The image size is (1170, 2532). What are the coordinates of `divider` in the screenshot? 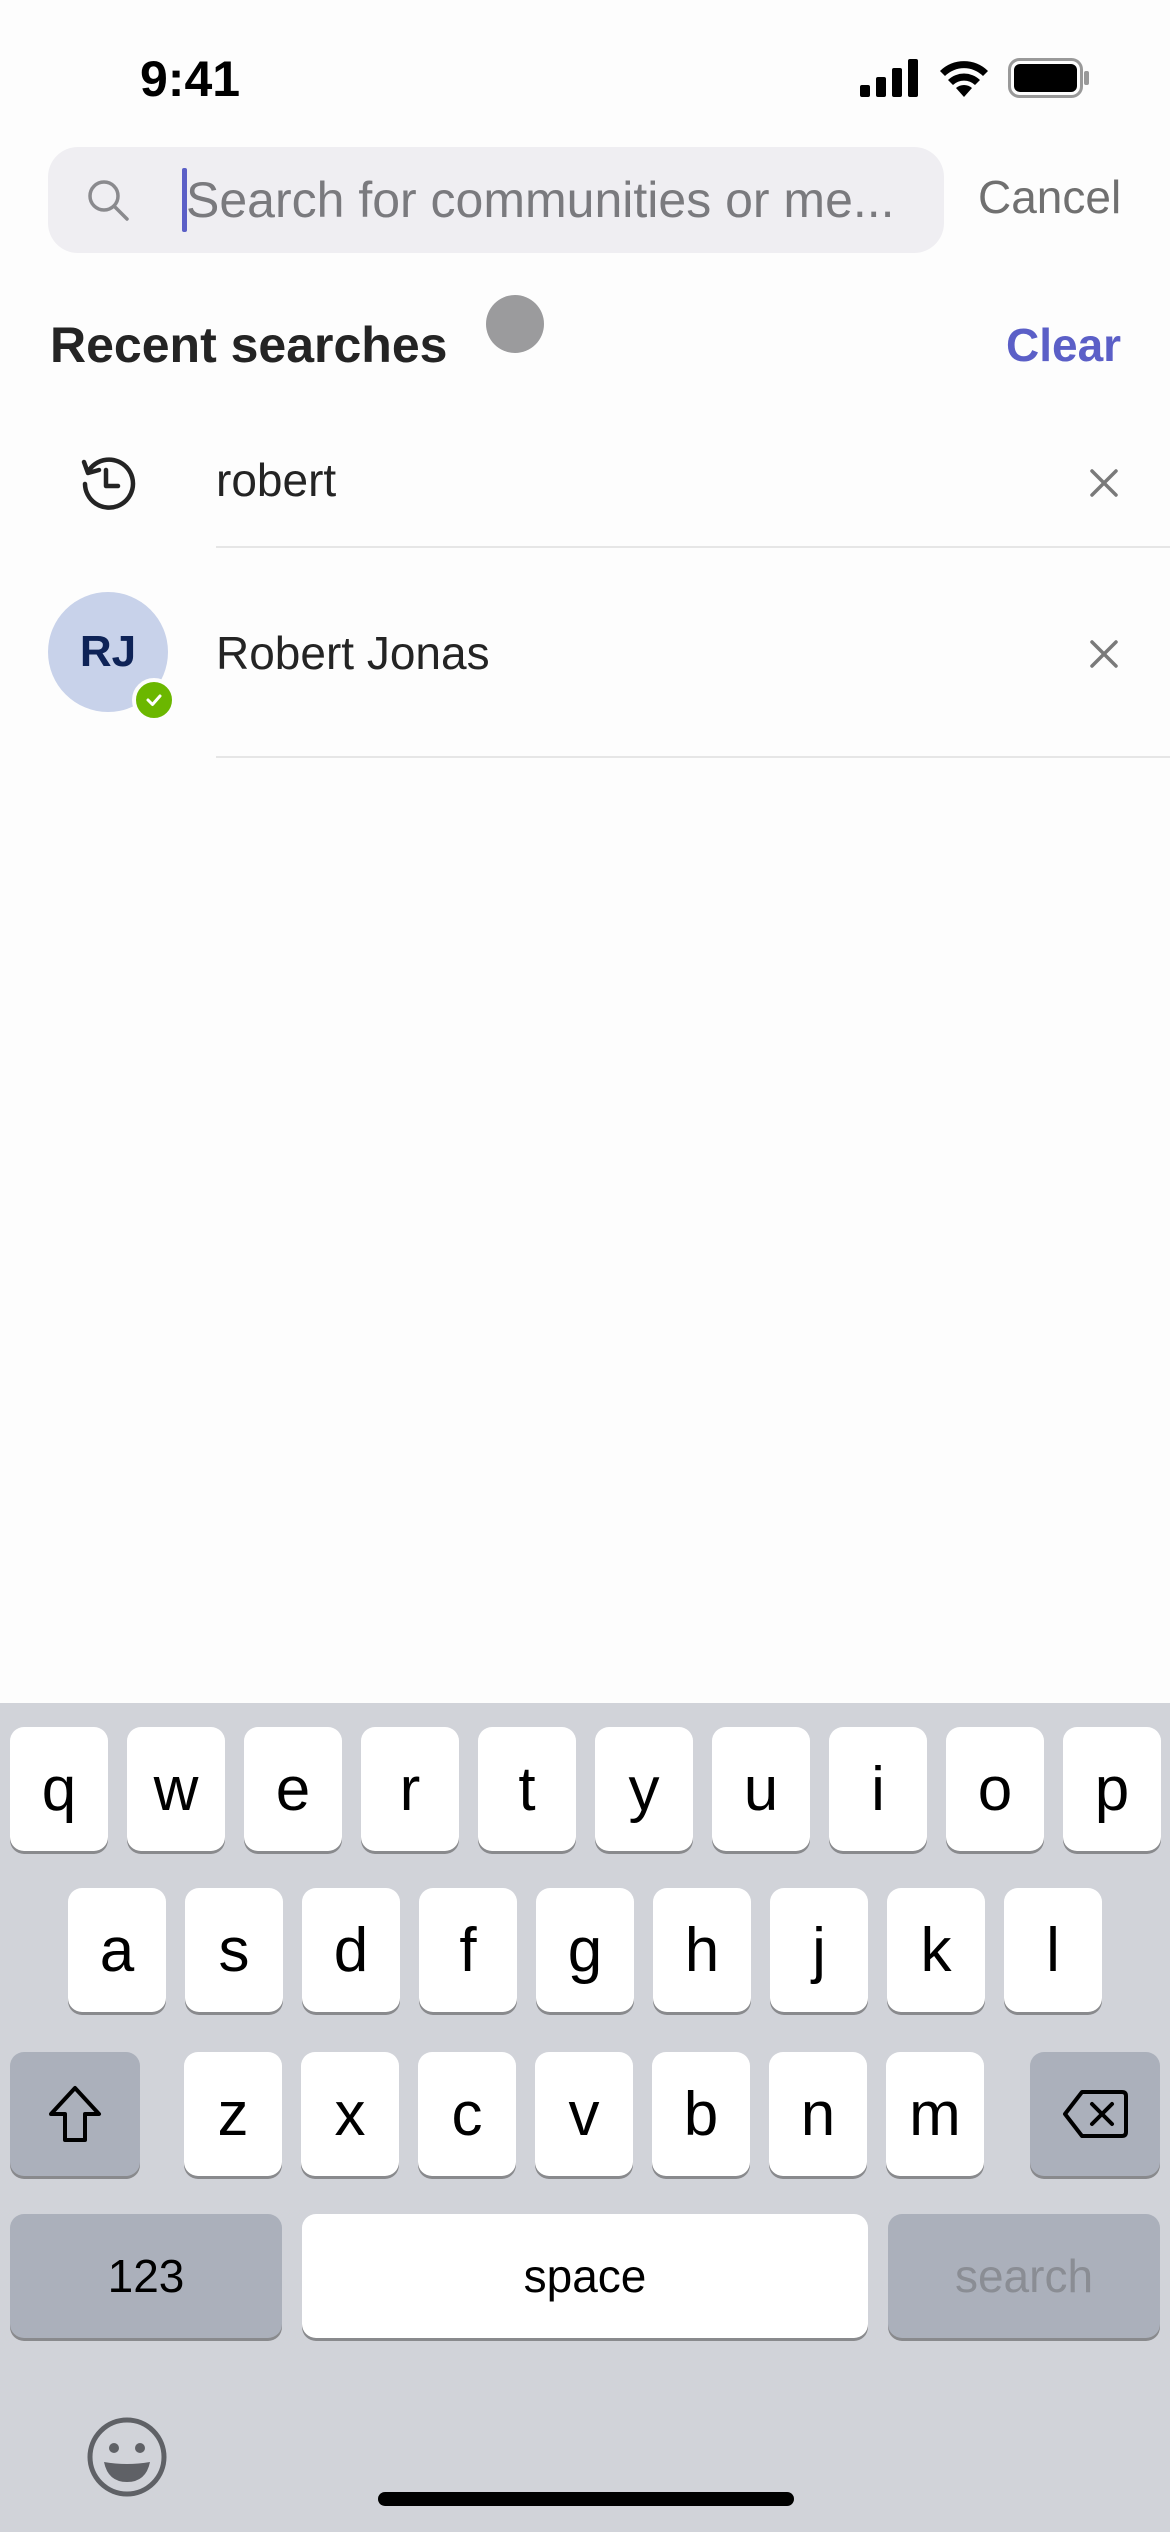 It's located at (693, 757).